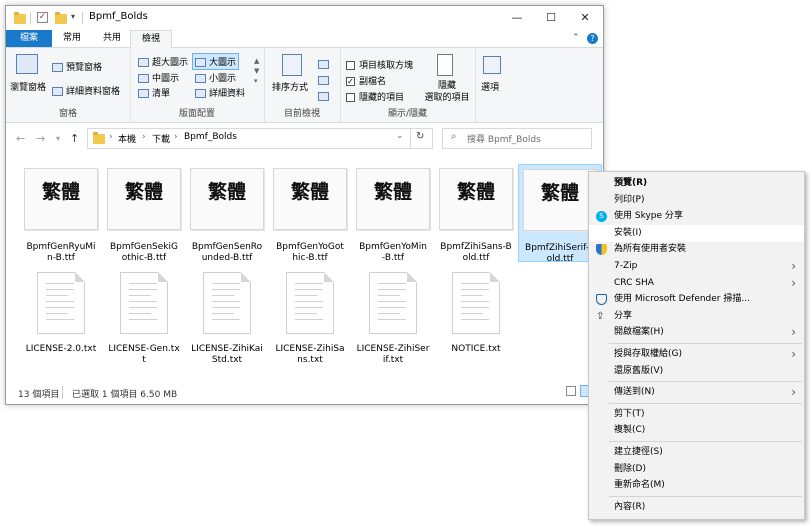 Image resolution: width=810 pixels, height=526 pixels. What do you see at coordinates (227, 213) in the screenshot?
I see `font-file-item: 繁體 BpmfGenSenRo unded-B.ttf` at bounding box center [227, 213].